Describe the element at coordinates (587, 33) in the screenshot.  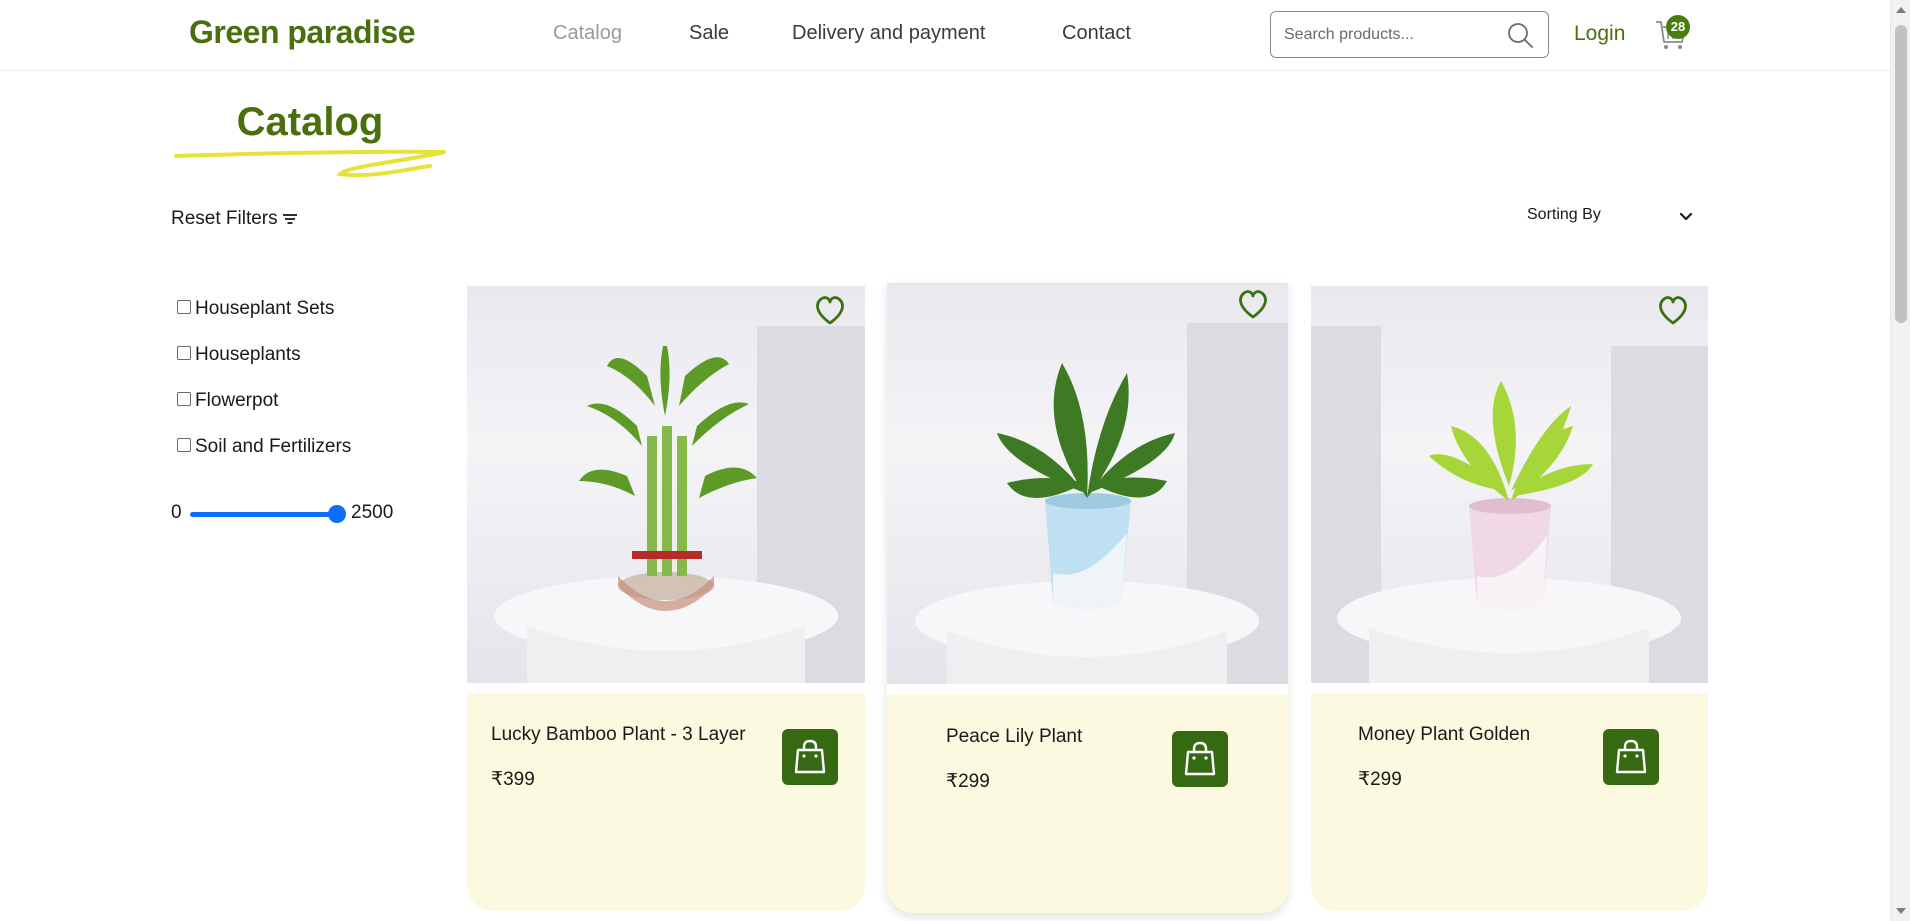
I see `nav-catalog: Catalog` at that location.